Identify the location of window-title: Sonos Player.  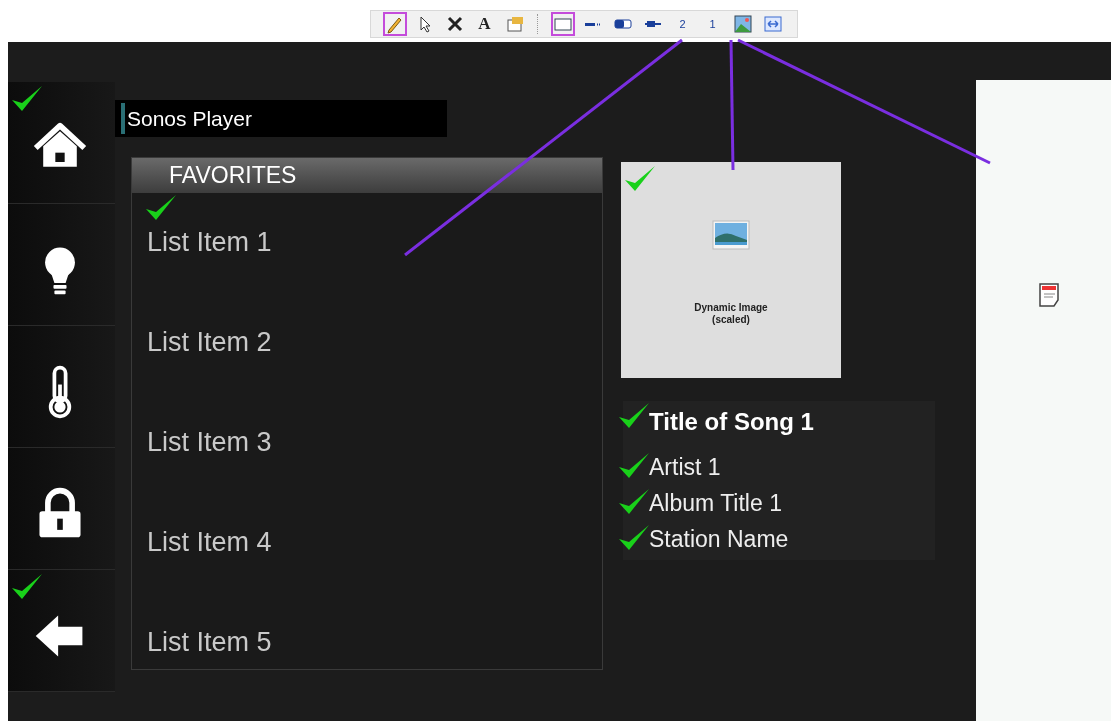
(186, 118).